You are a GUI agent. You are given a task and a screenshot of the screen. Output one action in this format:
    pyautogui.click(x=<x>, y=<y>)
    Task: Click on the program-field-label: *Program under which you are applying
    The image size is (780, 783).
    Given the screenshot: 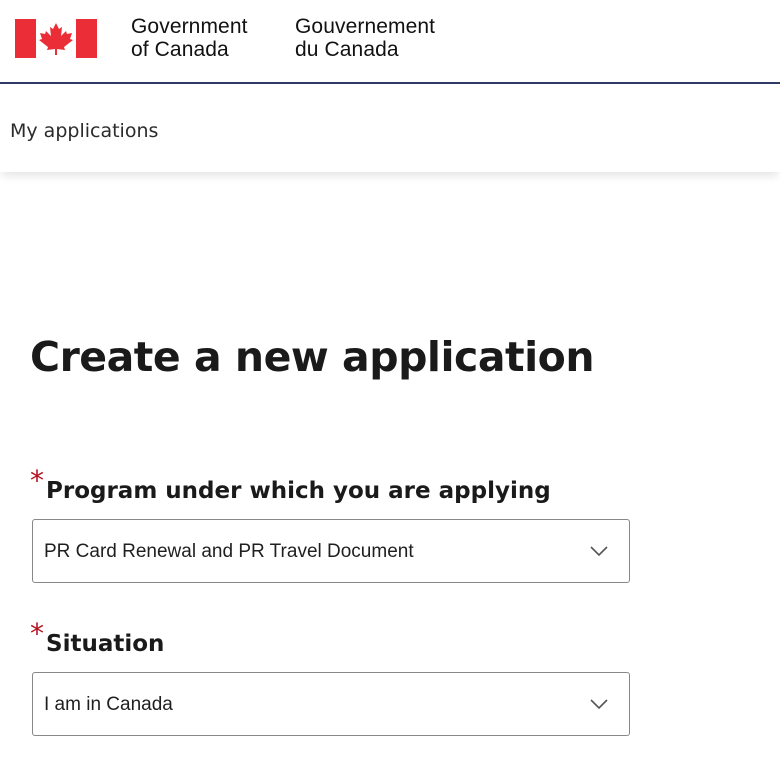 What is the action you would take?
    pyautogui.click(x=290, y=484)
    